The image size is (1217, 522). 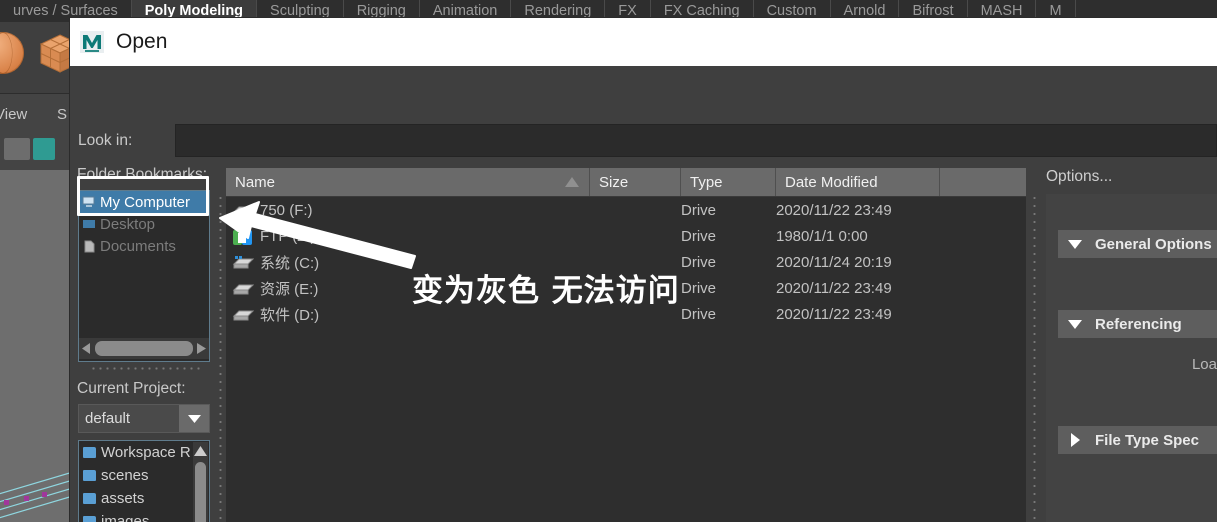 I want to click on section-title: File Type Spec, so click(x=1147, y=440).